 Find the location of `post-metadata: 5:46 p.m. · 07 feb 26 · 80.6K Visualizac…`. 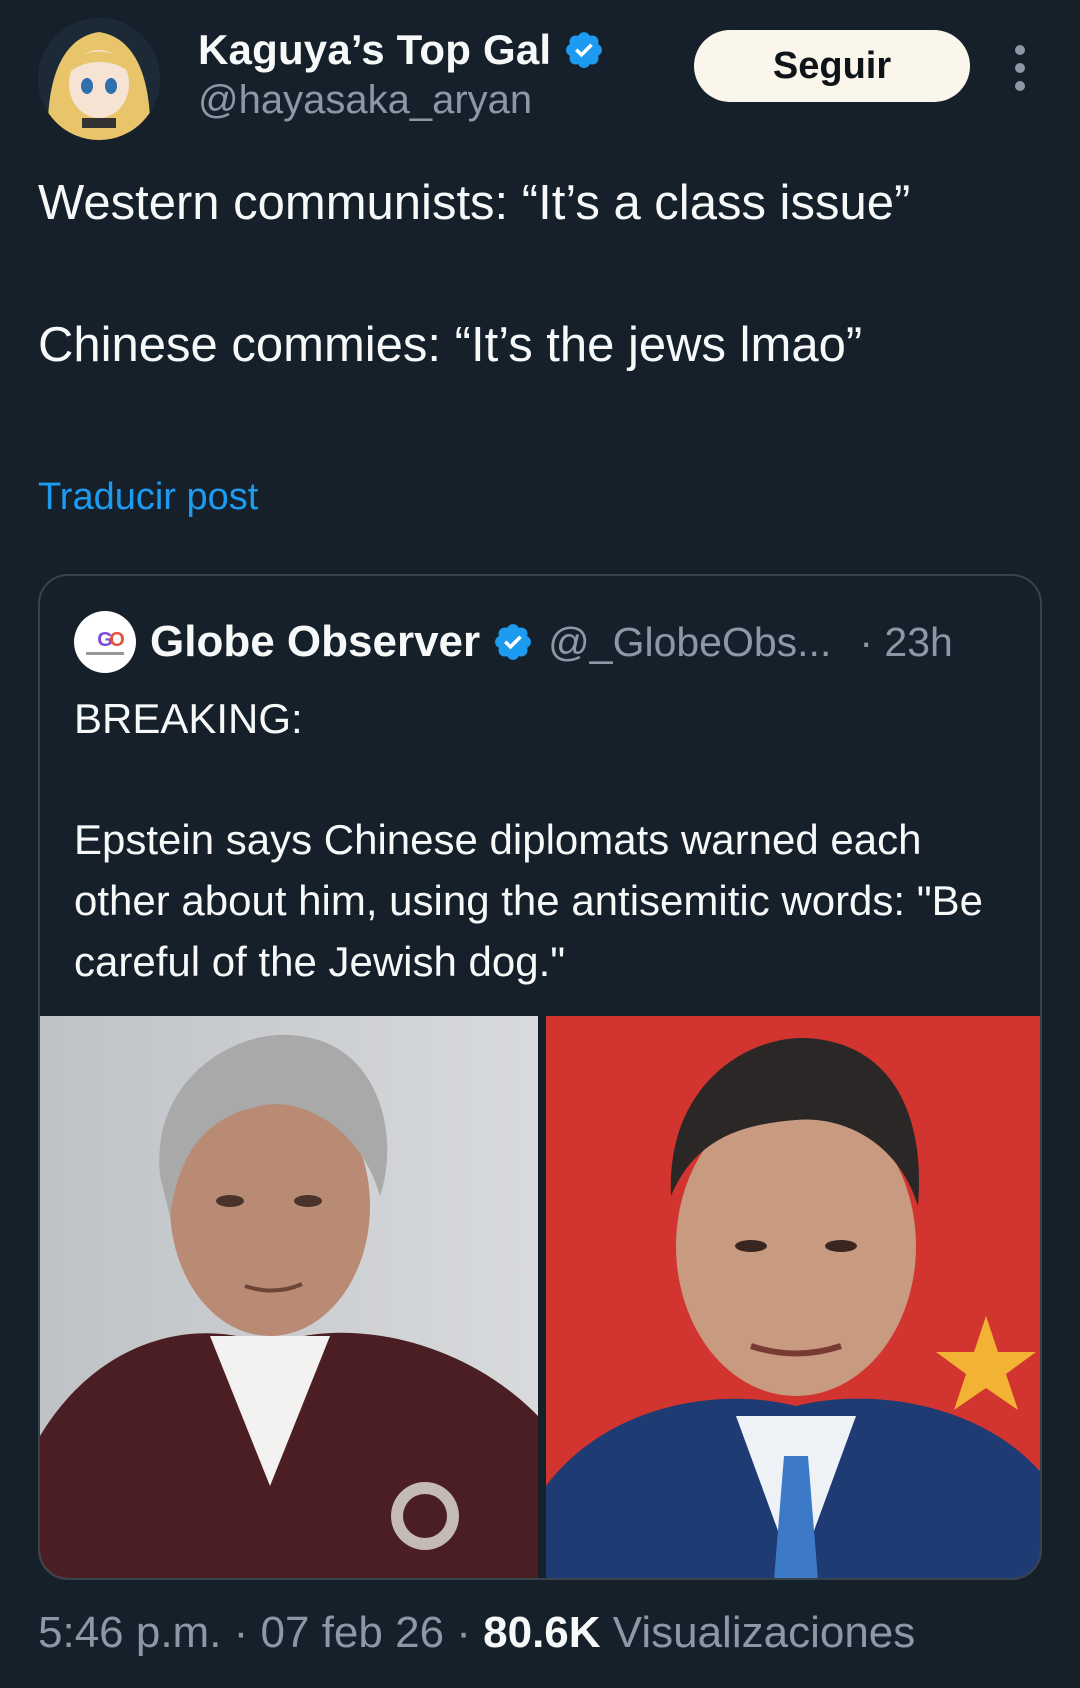

post-metadata: 5:46 p.m. · 07 feb 26 · 80.6K Visualizac… is located at coordinates (476, 1633).